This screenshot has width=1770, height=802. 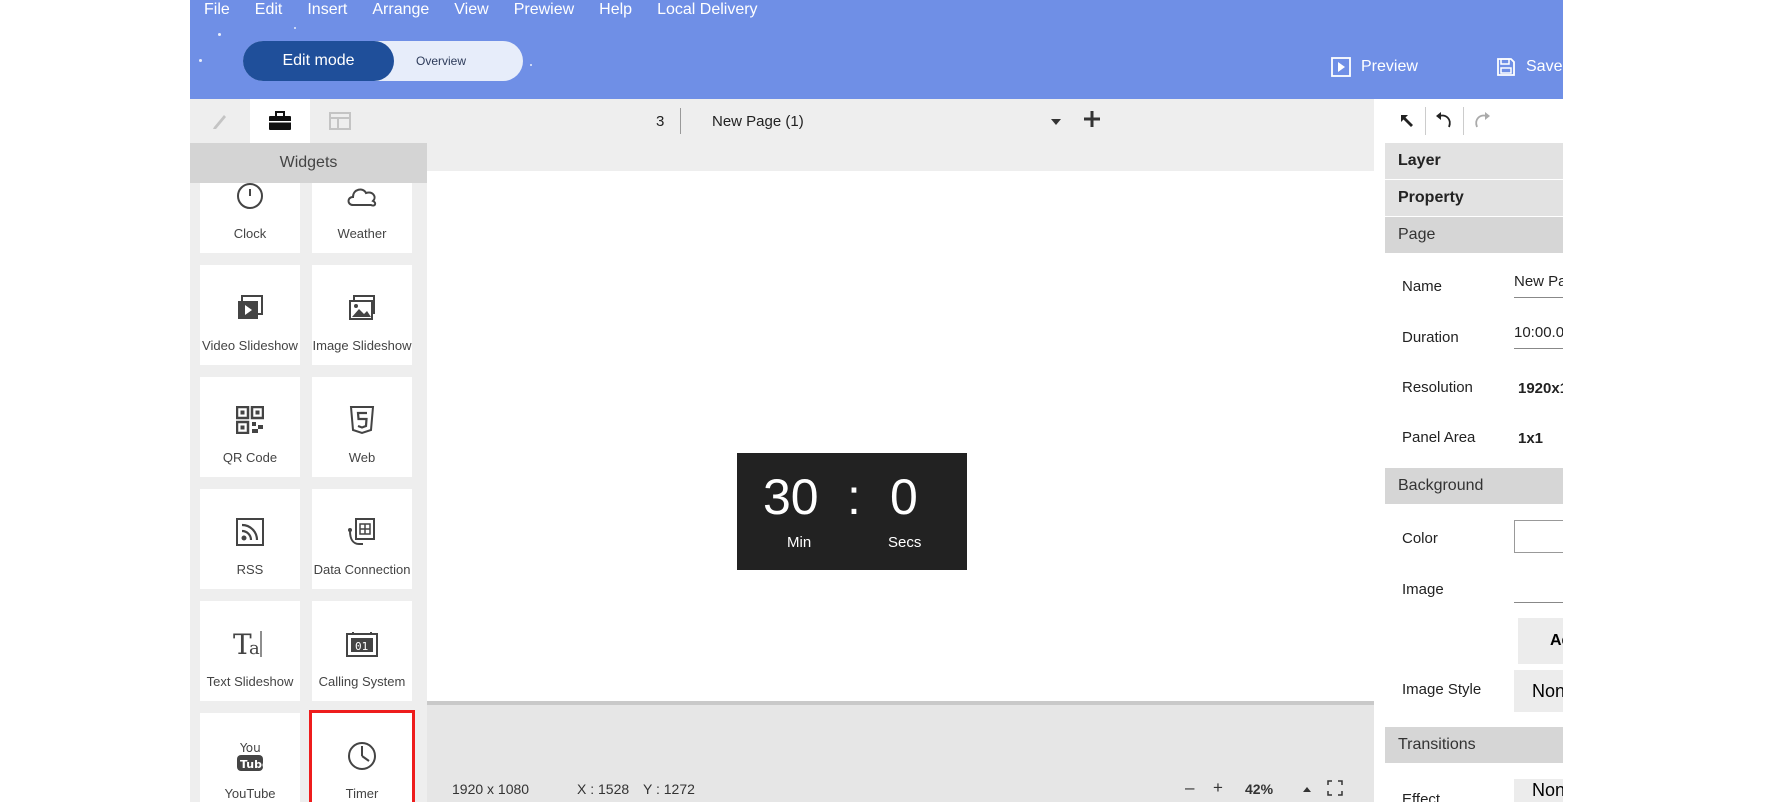 What do you see at coordinates (1259, 789) in the screenshot?
I see `zoom-level: 42%` at bounding box center [1259, 789].